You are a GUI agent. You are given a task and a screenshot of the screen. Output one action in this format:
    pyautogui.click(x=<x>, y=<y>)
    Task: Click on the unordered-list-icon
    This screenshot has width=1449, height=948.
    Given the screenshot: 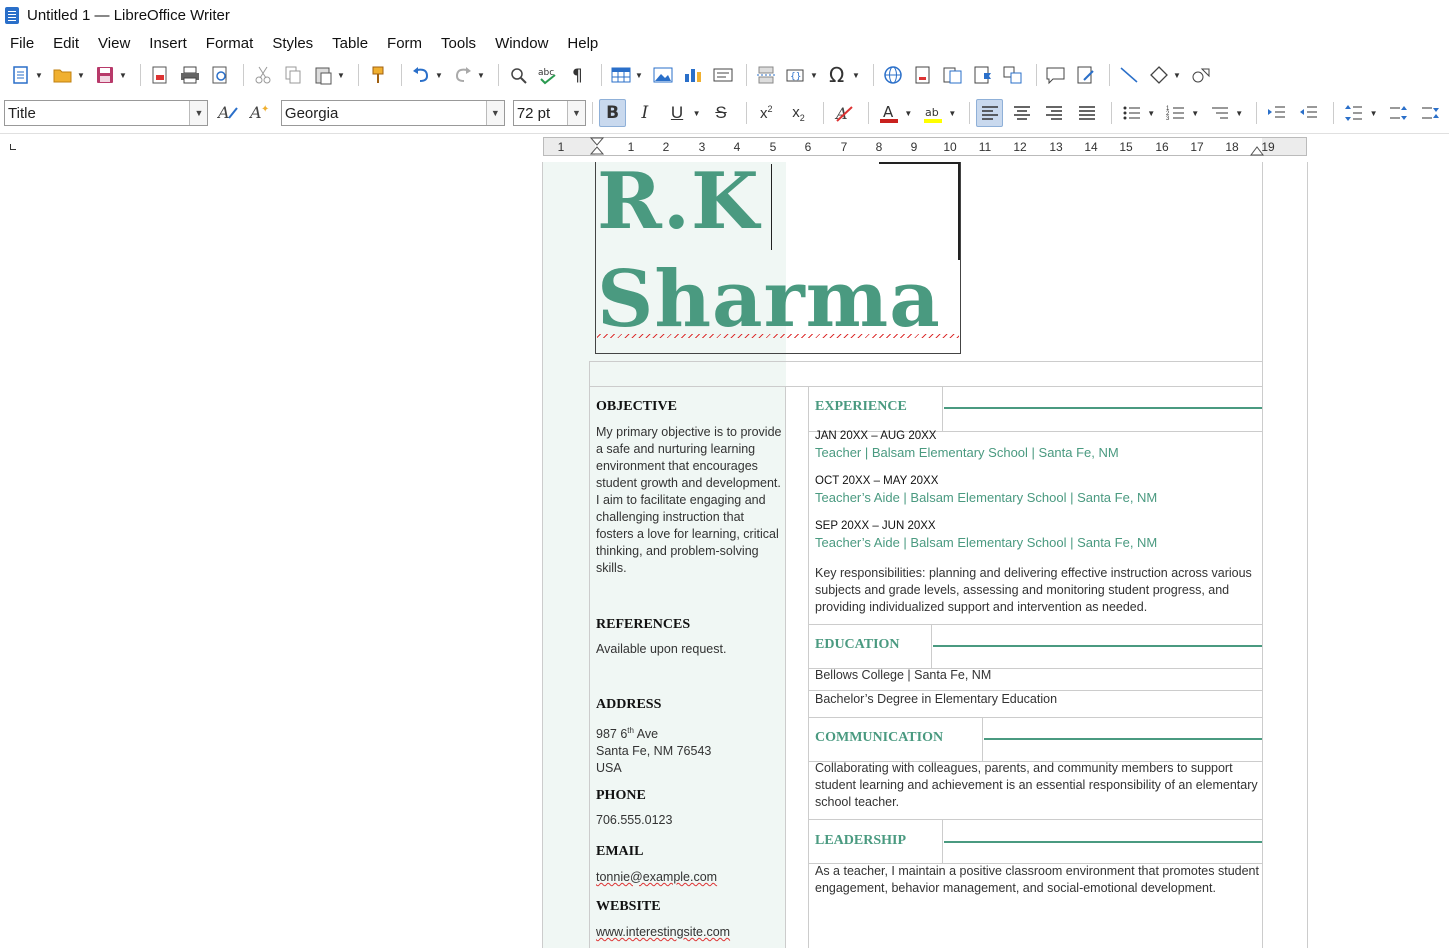 What is the action you would take?
    pyautogui.click(x=1131, y=113)
    